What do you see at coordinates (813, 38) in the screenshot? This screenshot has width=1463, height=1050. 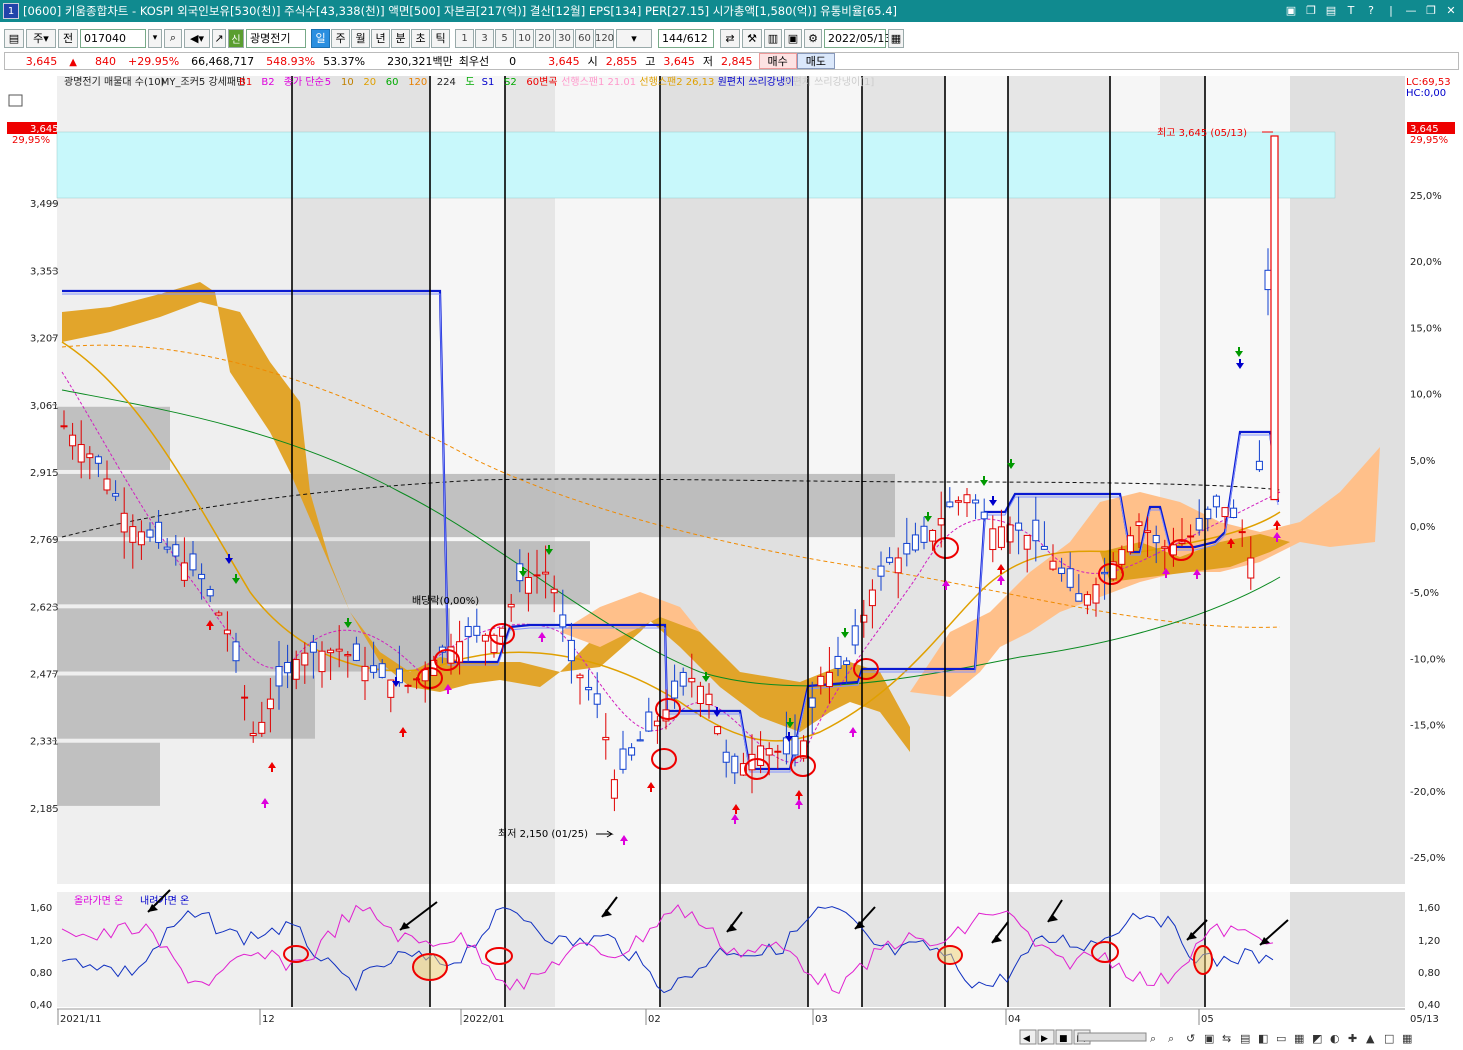 I see `gear-icon: ⚙` at bounding box center [813, 38].